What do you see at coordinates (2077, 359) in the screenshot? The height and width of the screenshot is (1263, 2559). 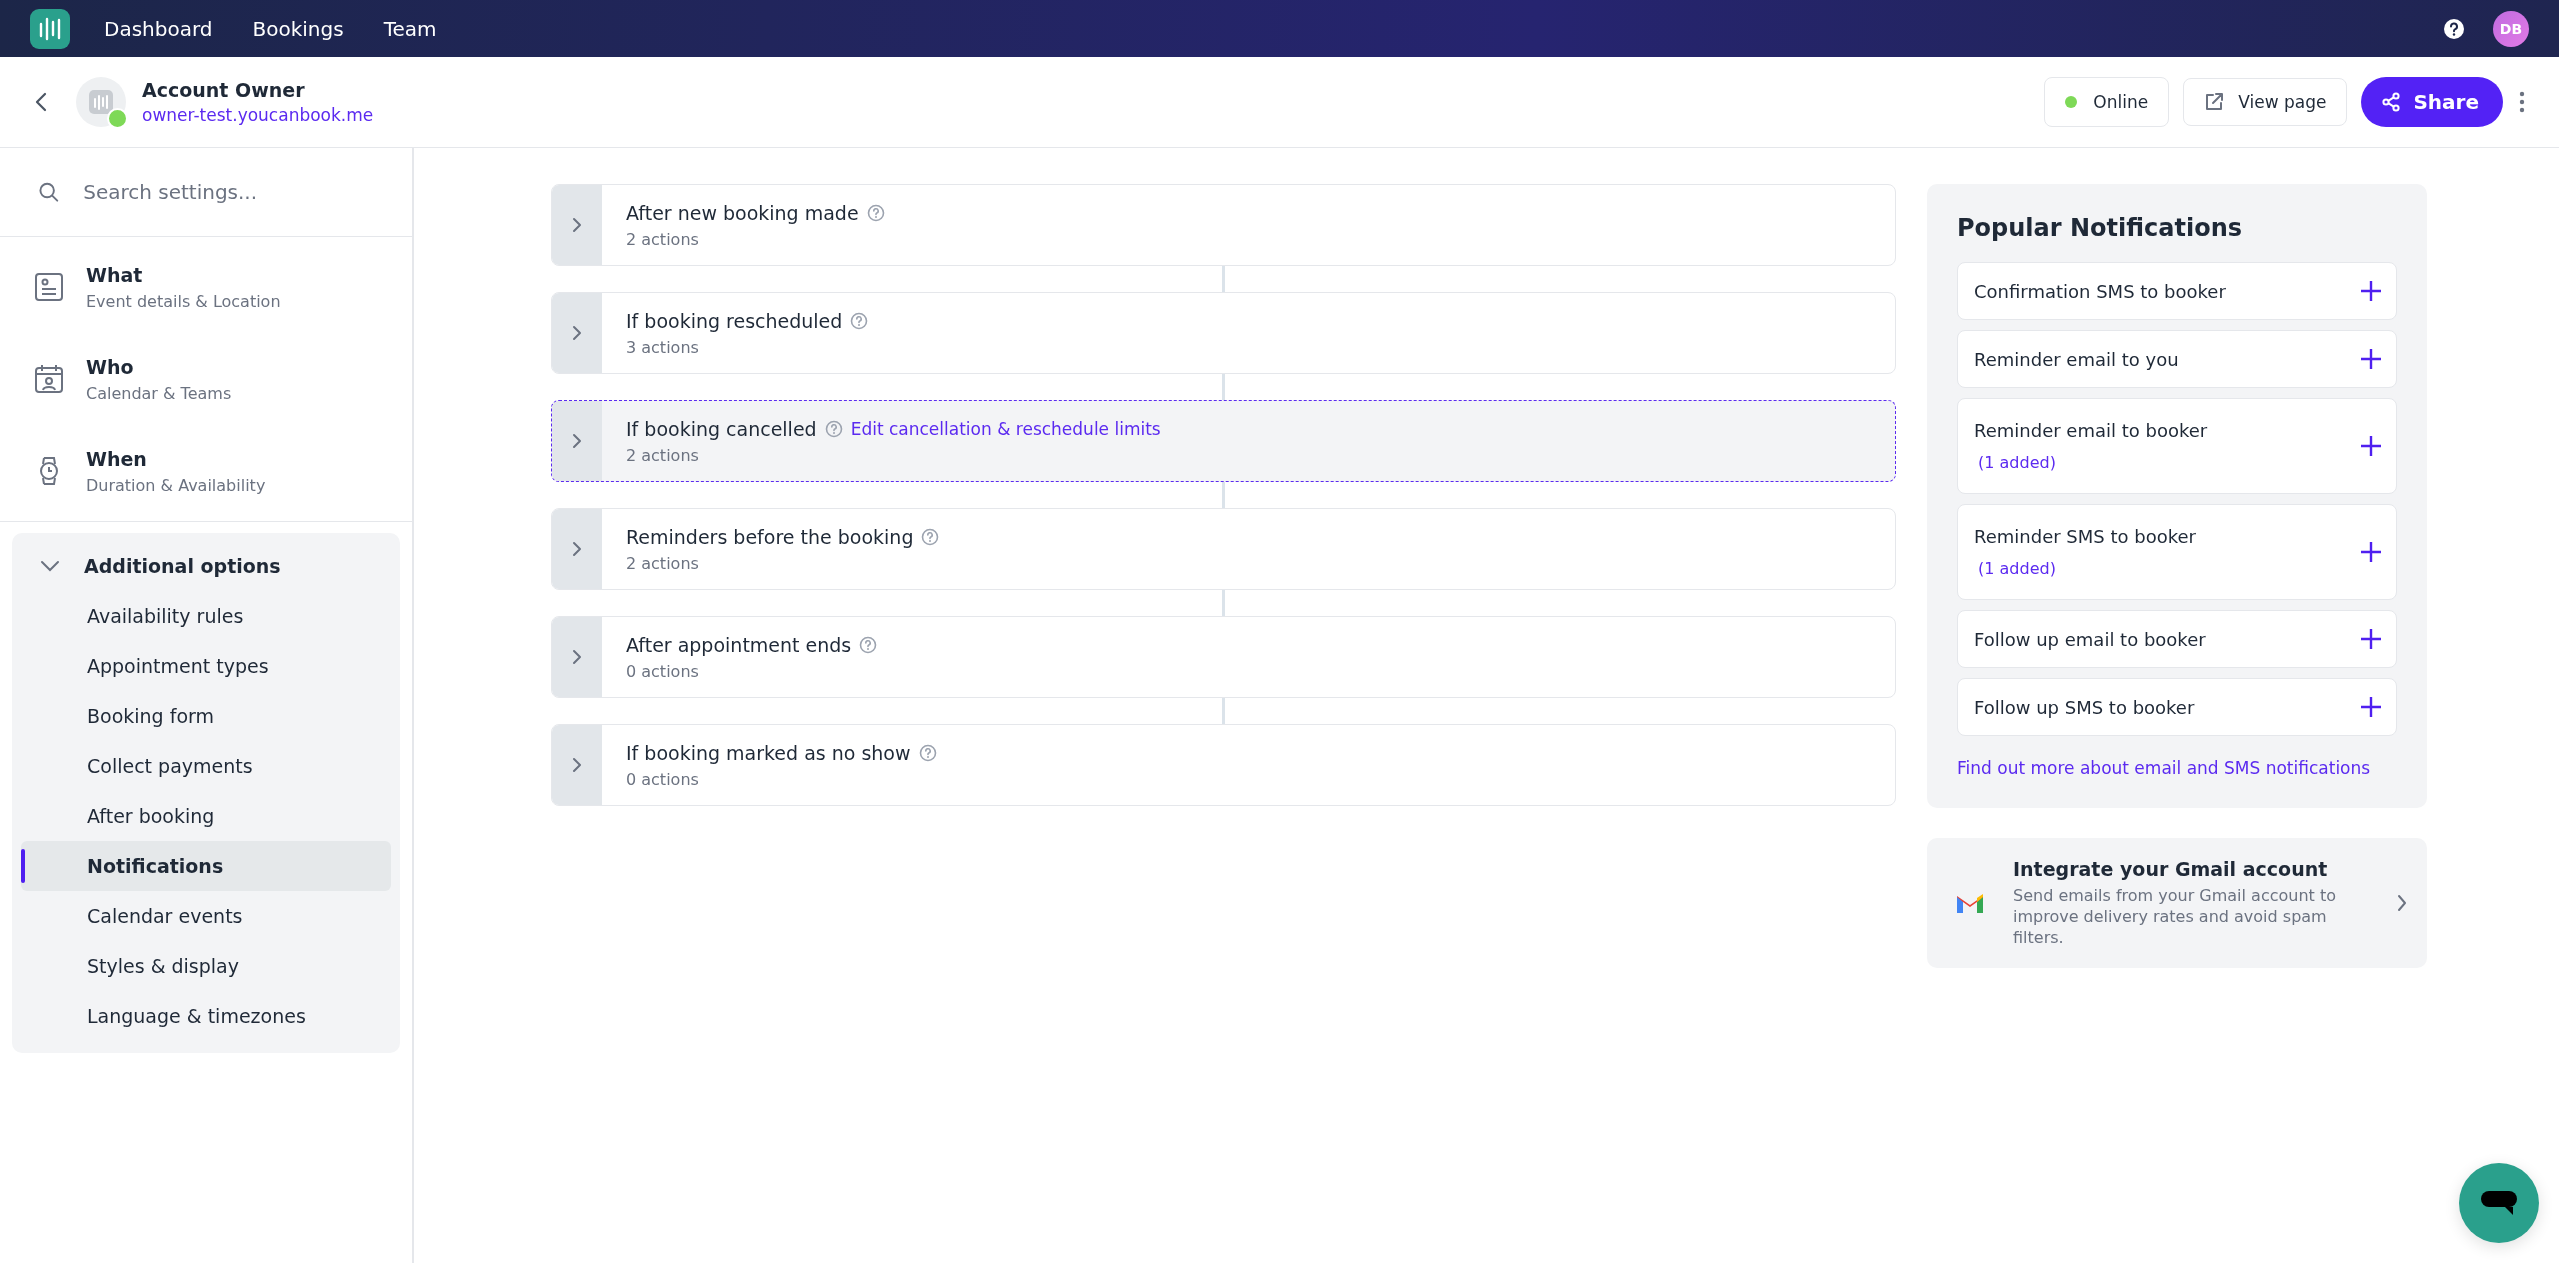 I see `option-label: Reminder email to you` at bounding box center [2077, 359].